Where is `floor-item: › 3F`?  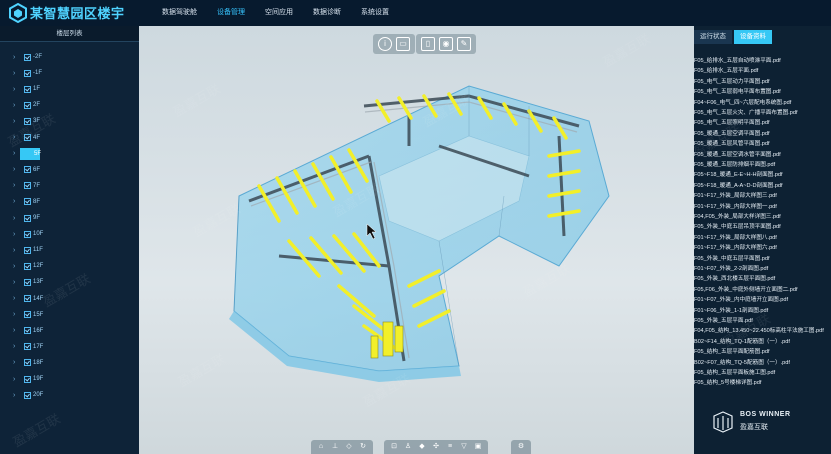 floor-item: › 3F is located at coordinates (69, 121).